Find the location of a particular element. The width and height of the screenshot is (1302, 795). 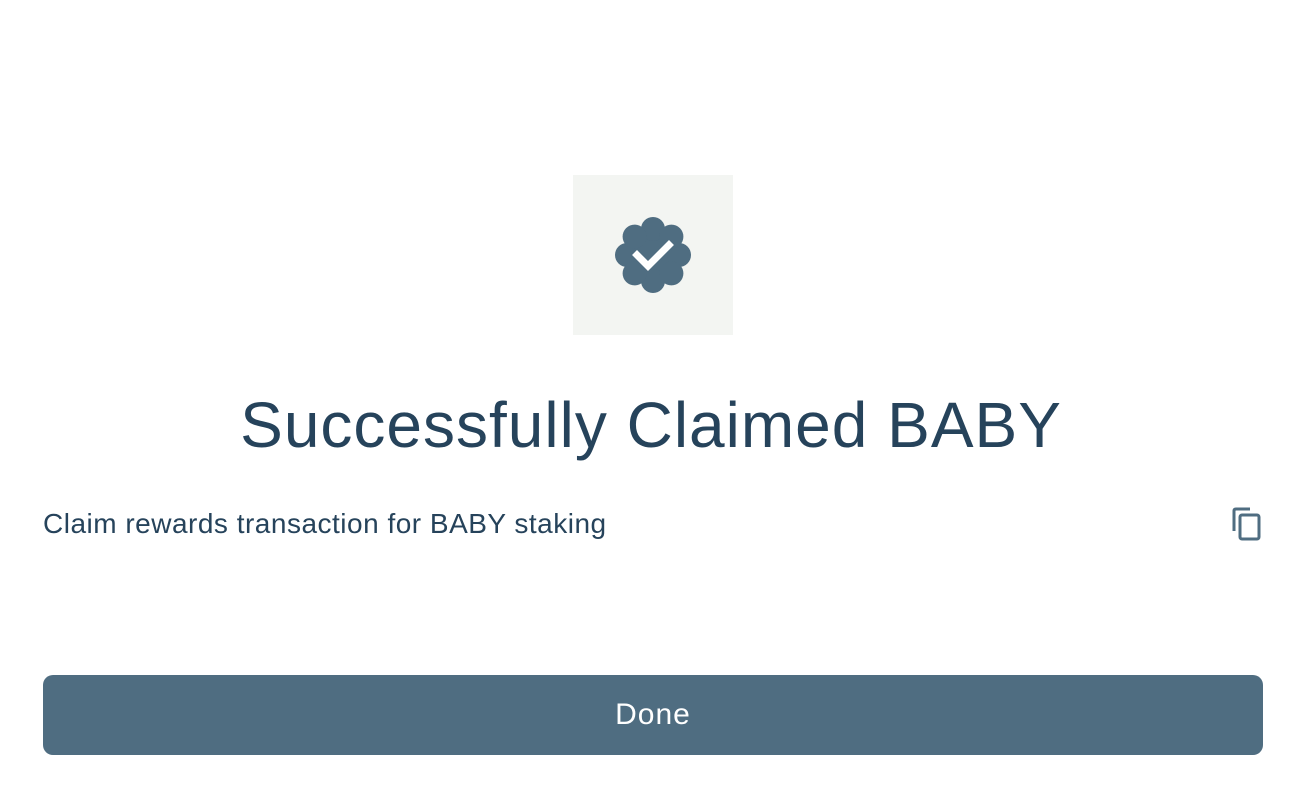

copy-icon is located at coordinates (1246, 524).